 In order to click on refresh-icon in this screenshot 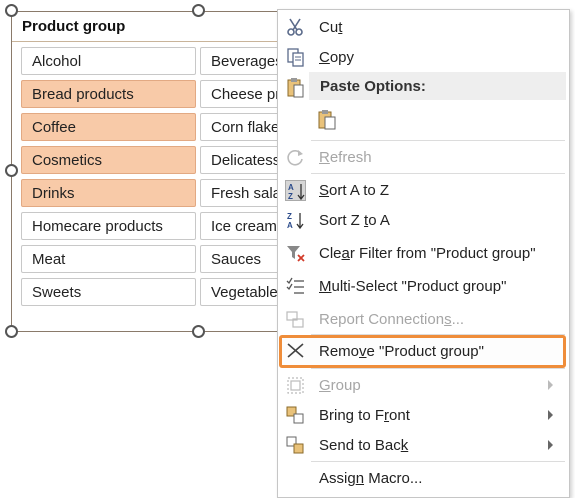, I will do `click(295, 157)`.